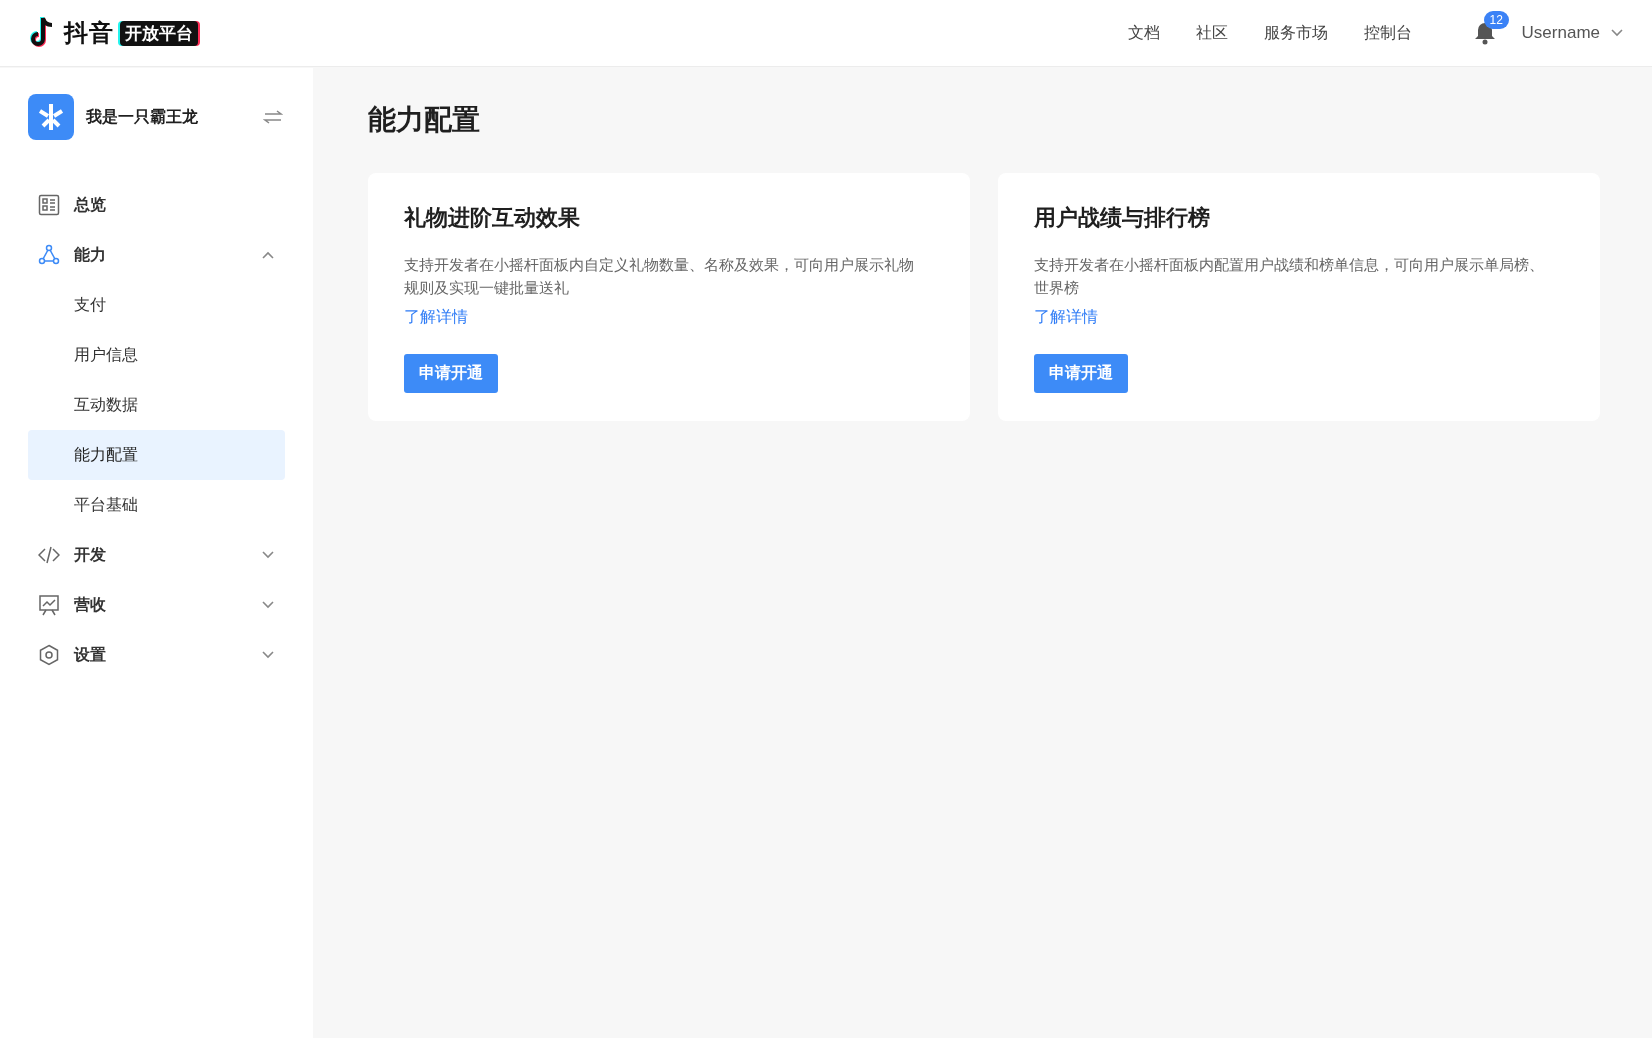  I want to click on card-title: 礼物进阶互动效果, so click(492, 218).